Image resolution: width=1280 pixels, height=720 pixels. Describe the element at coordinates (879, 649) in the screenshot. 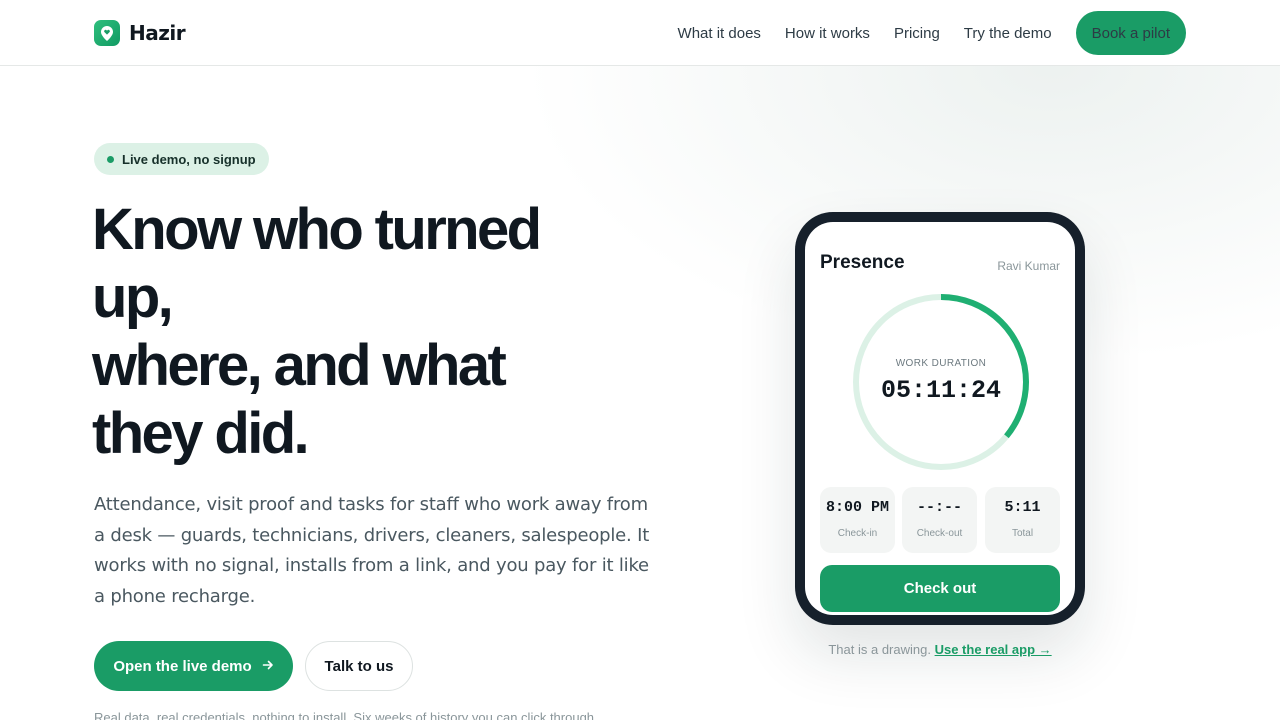

I see `caption-text: That is a drawing.` at that location.